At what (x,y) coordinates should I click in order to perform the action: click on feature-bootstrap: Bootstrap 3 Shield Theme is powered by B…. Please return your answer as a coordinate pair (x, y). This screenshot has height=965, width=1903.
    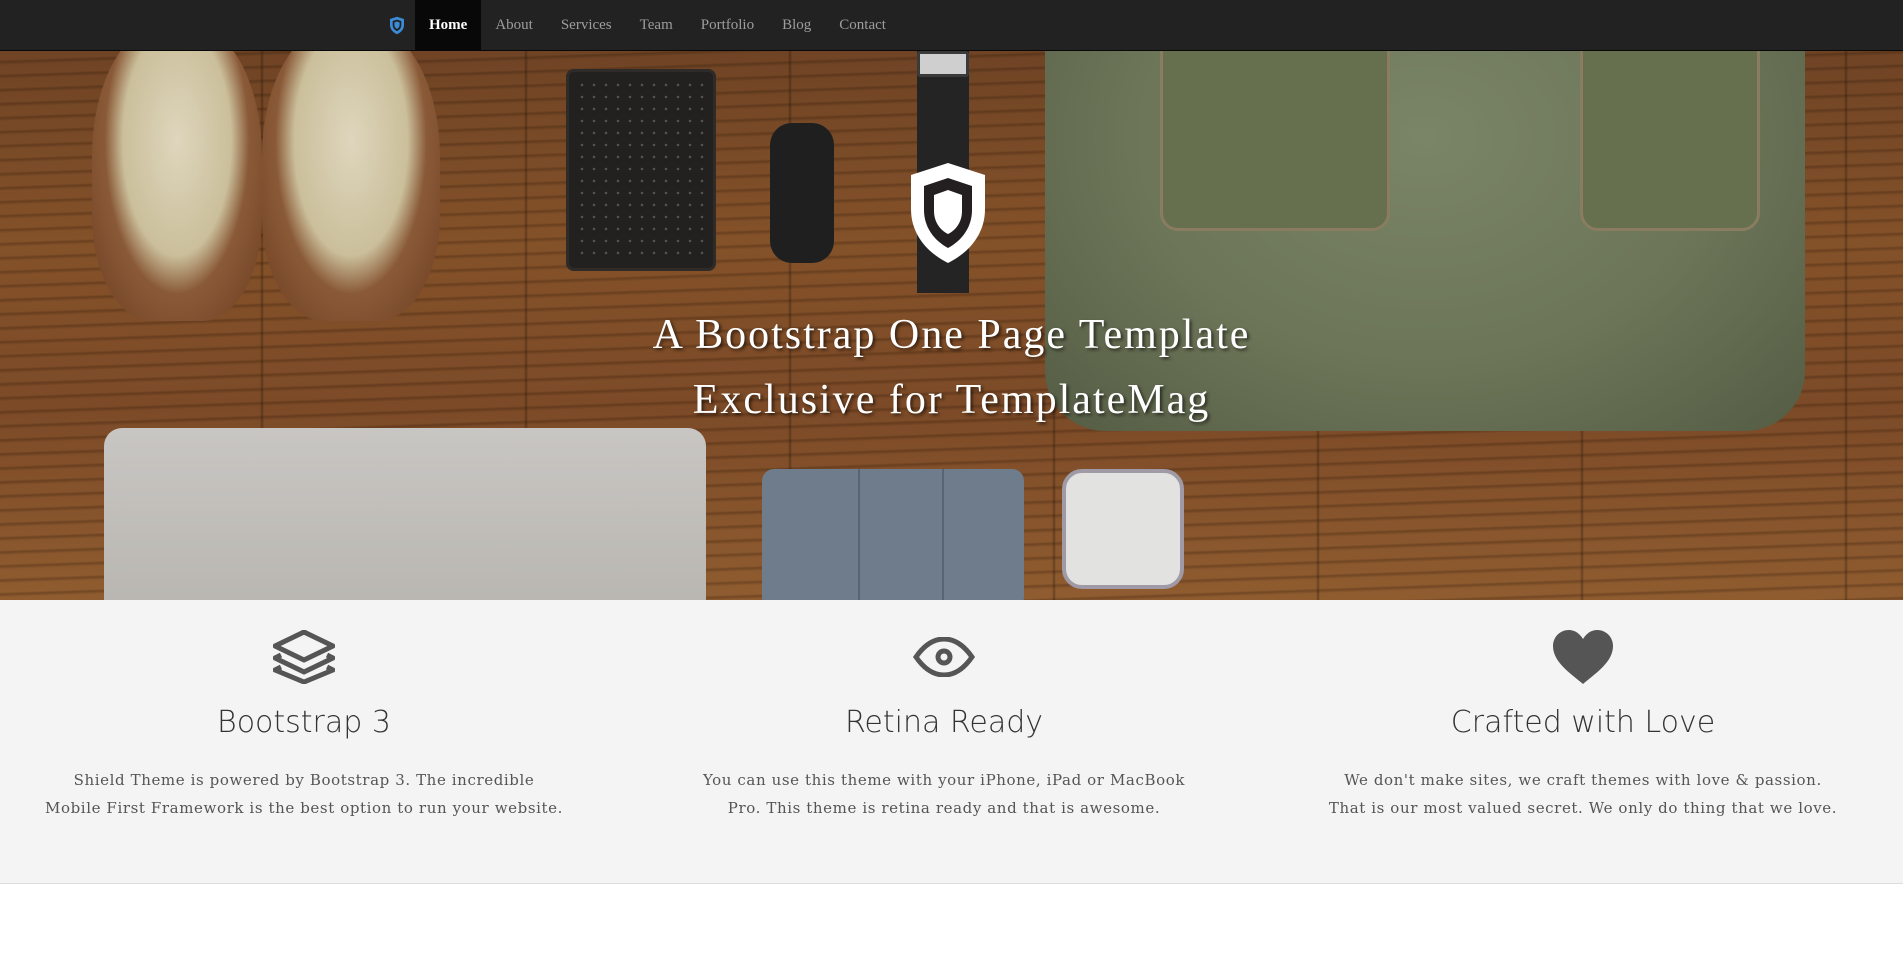
    Looking at the image, I should click on (304, 742).